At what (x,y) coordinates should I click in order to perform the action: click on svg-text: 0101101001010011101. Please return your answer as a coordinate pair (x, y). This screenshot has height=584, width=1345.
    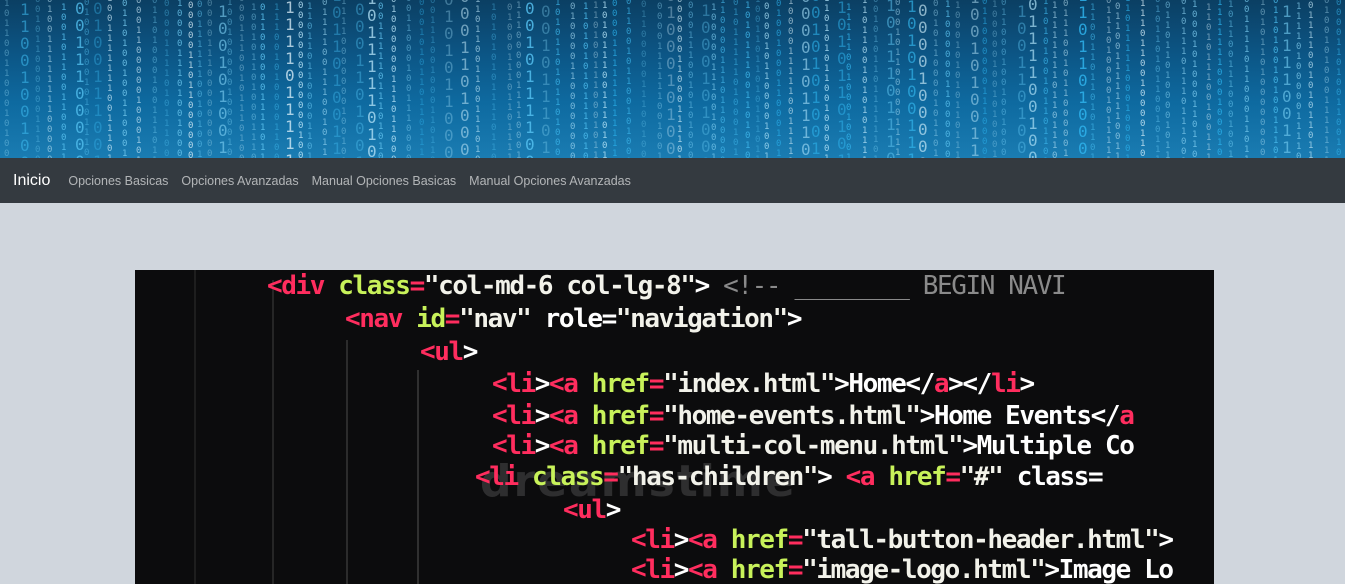
    Looking at the image, I should click on (1275, 79).